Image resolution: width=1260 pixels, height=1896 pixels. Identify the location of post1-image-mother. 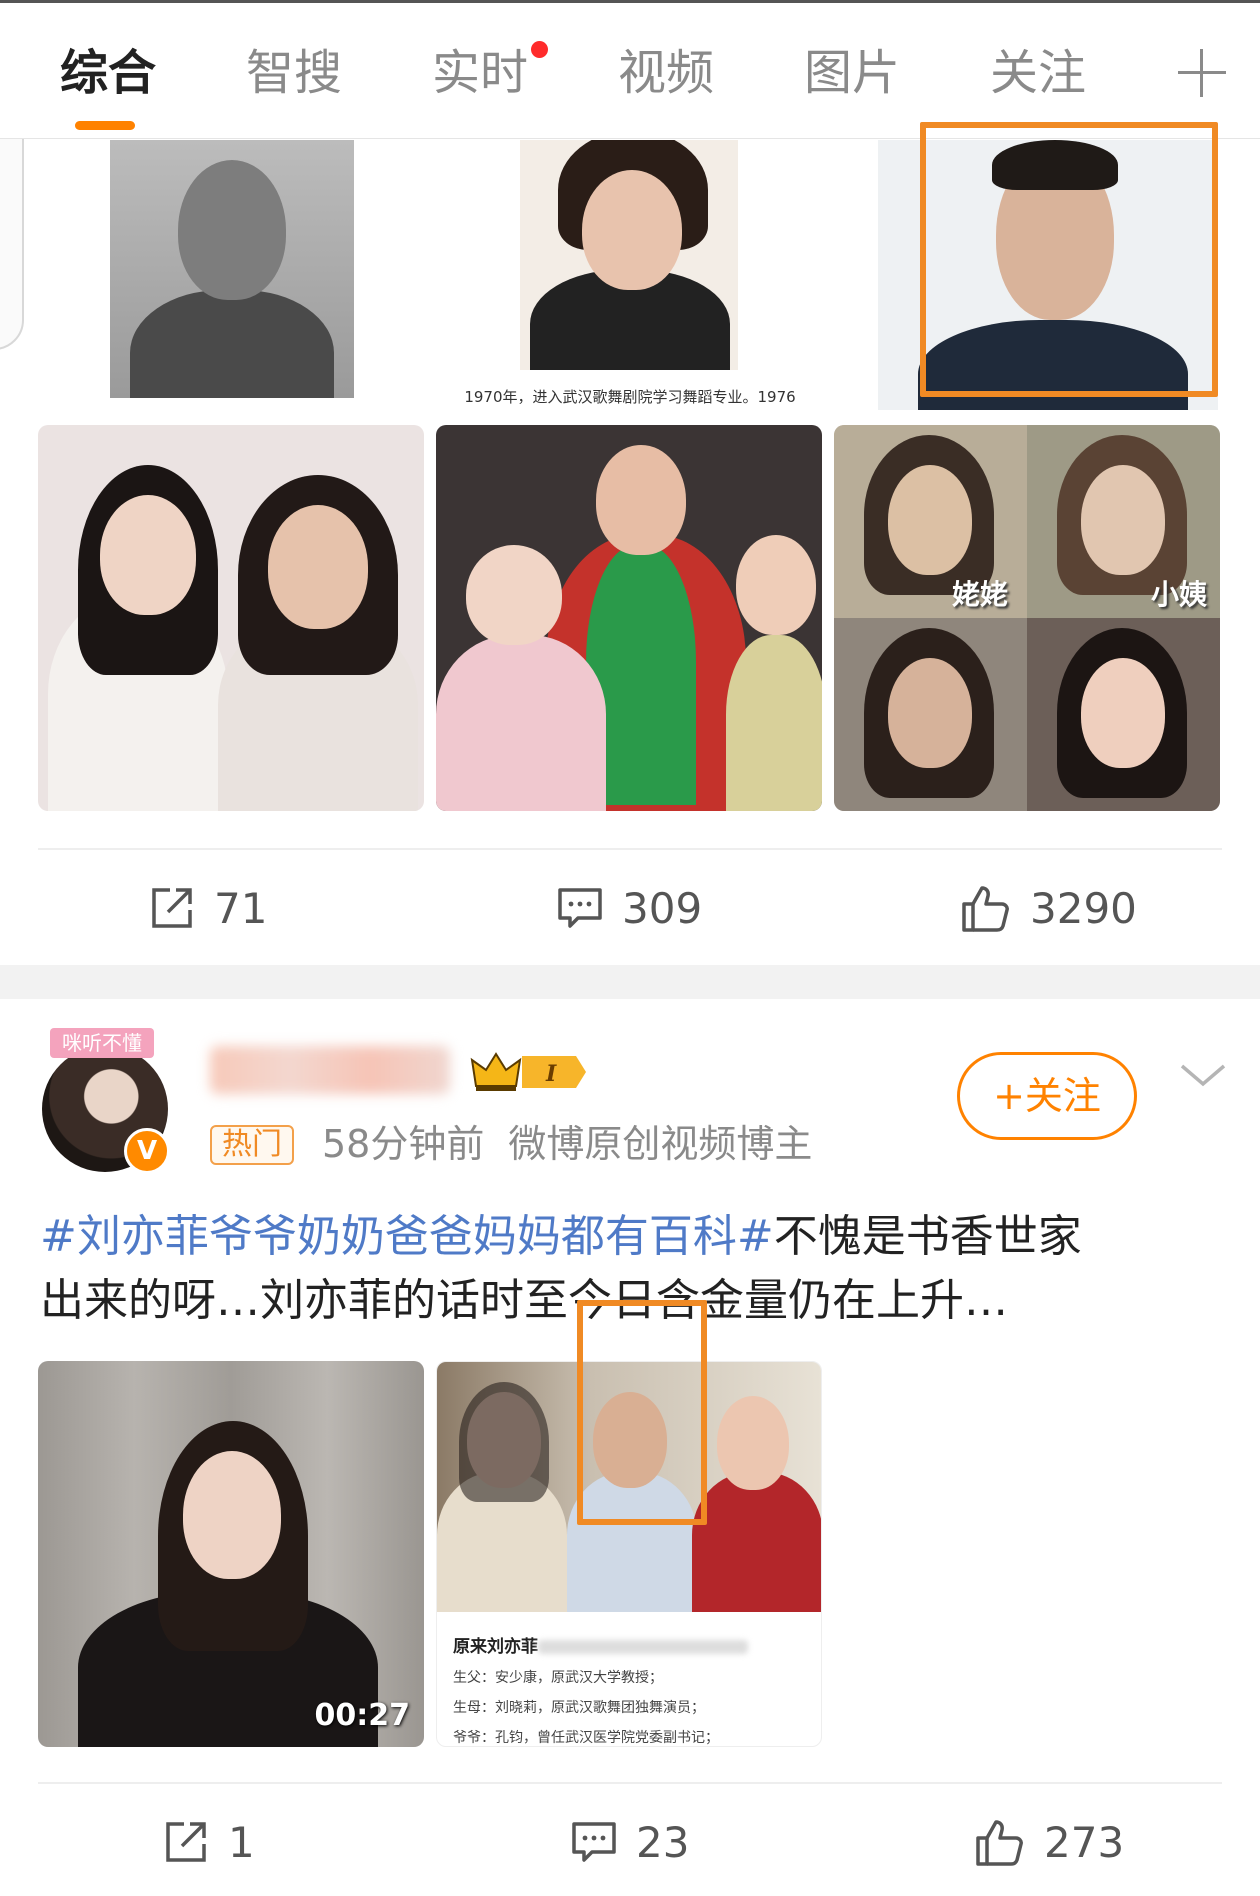
(629, 255).